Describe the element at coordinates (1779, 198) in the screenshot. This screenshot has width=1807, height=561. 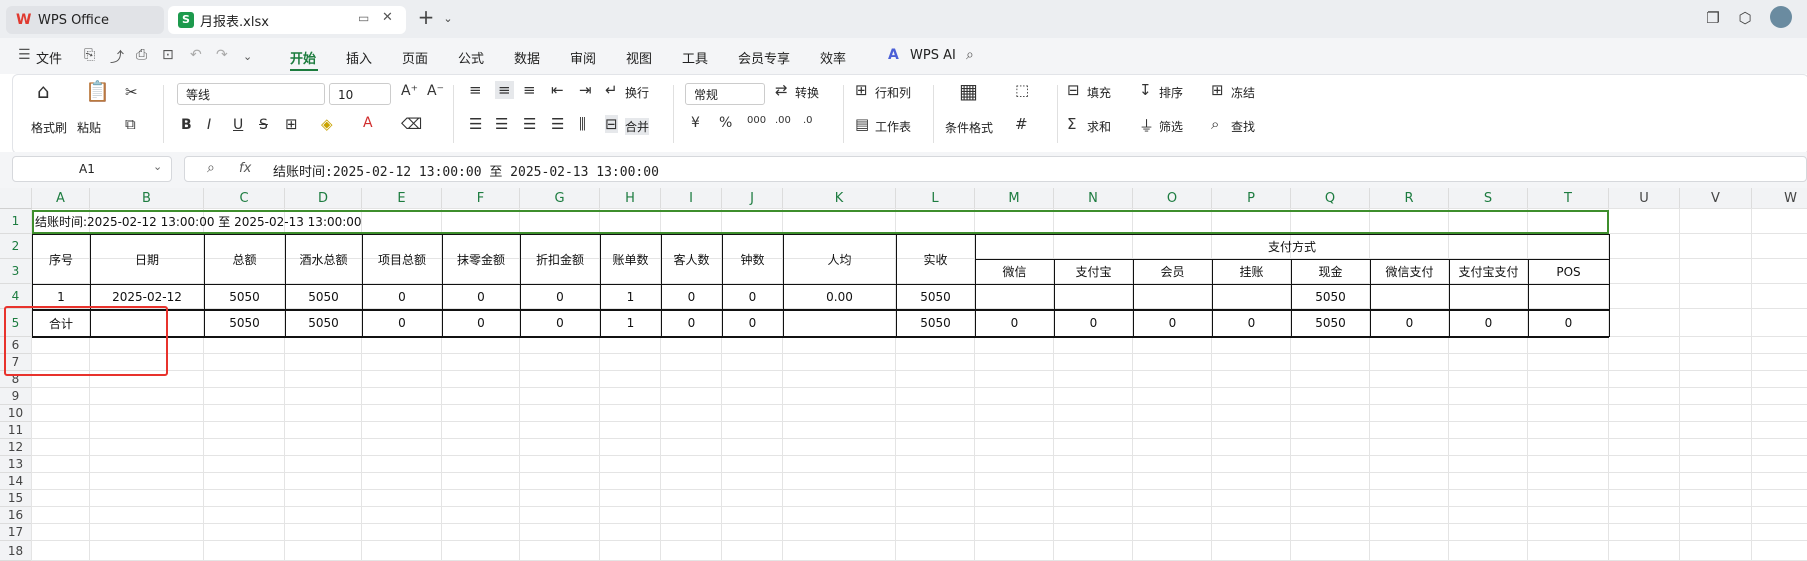
I see `column-header-W: W` at that location.